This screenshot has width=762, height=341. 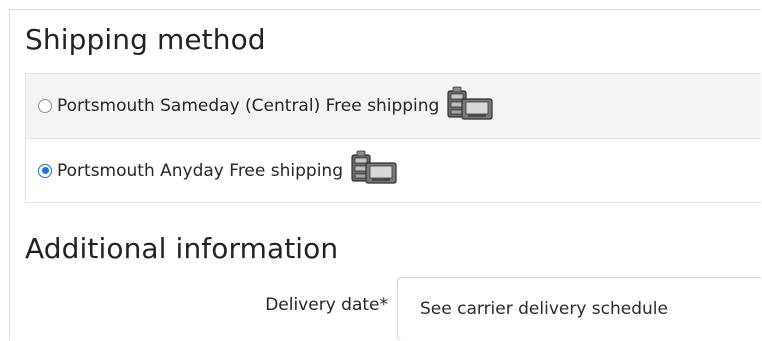 I want to click on shipping-method-heading: Shipping method, so click(x=145, y=39).